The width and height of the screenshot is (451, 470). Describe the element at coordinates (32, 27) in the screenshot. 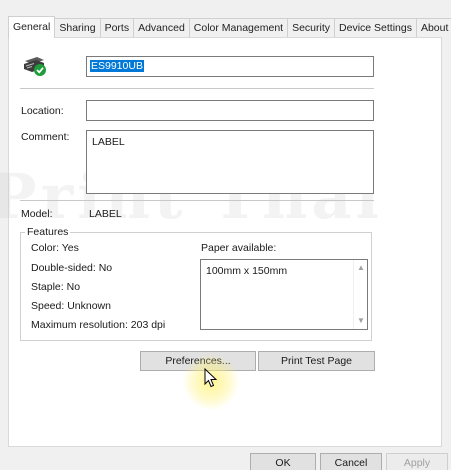

I see `tab-general: General` at that location.